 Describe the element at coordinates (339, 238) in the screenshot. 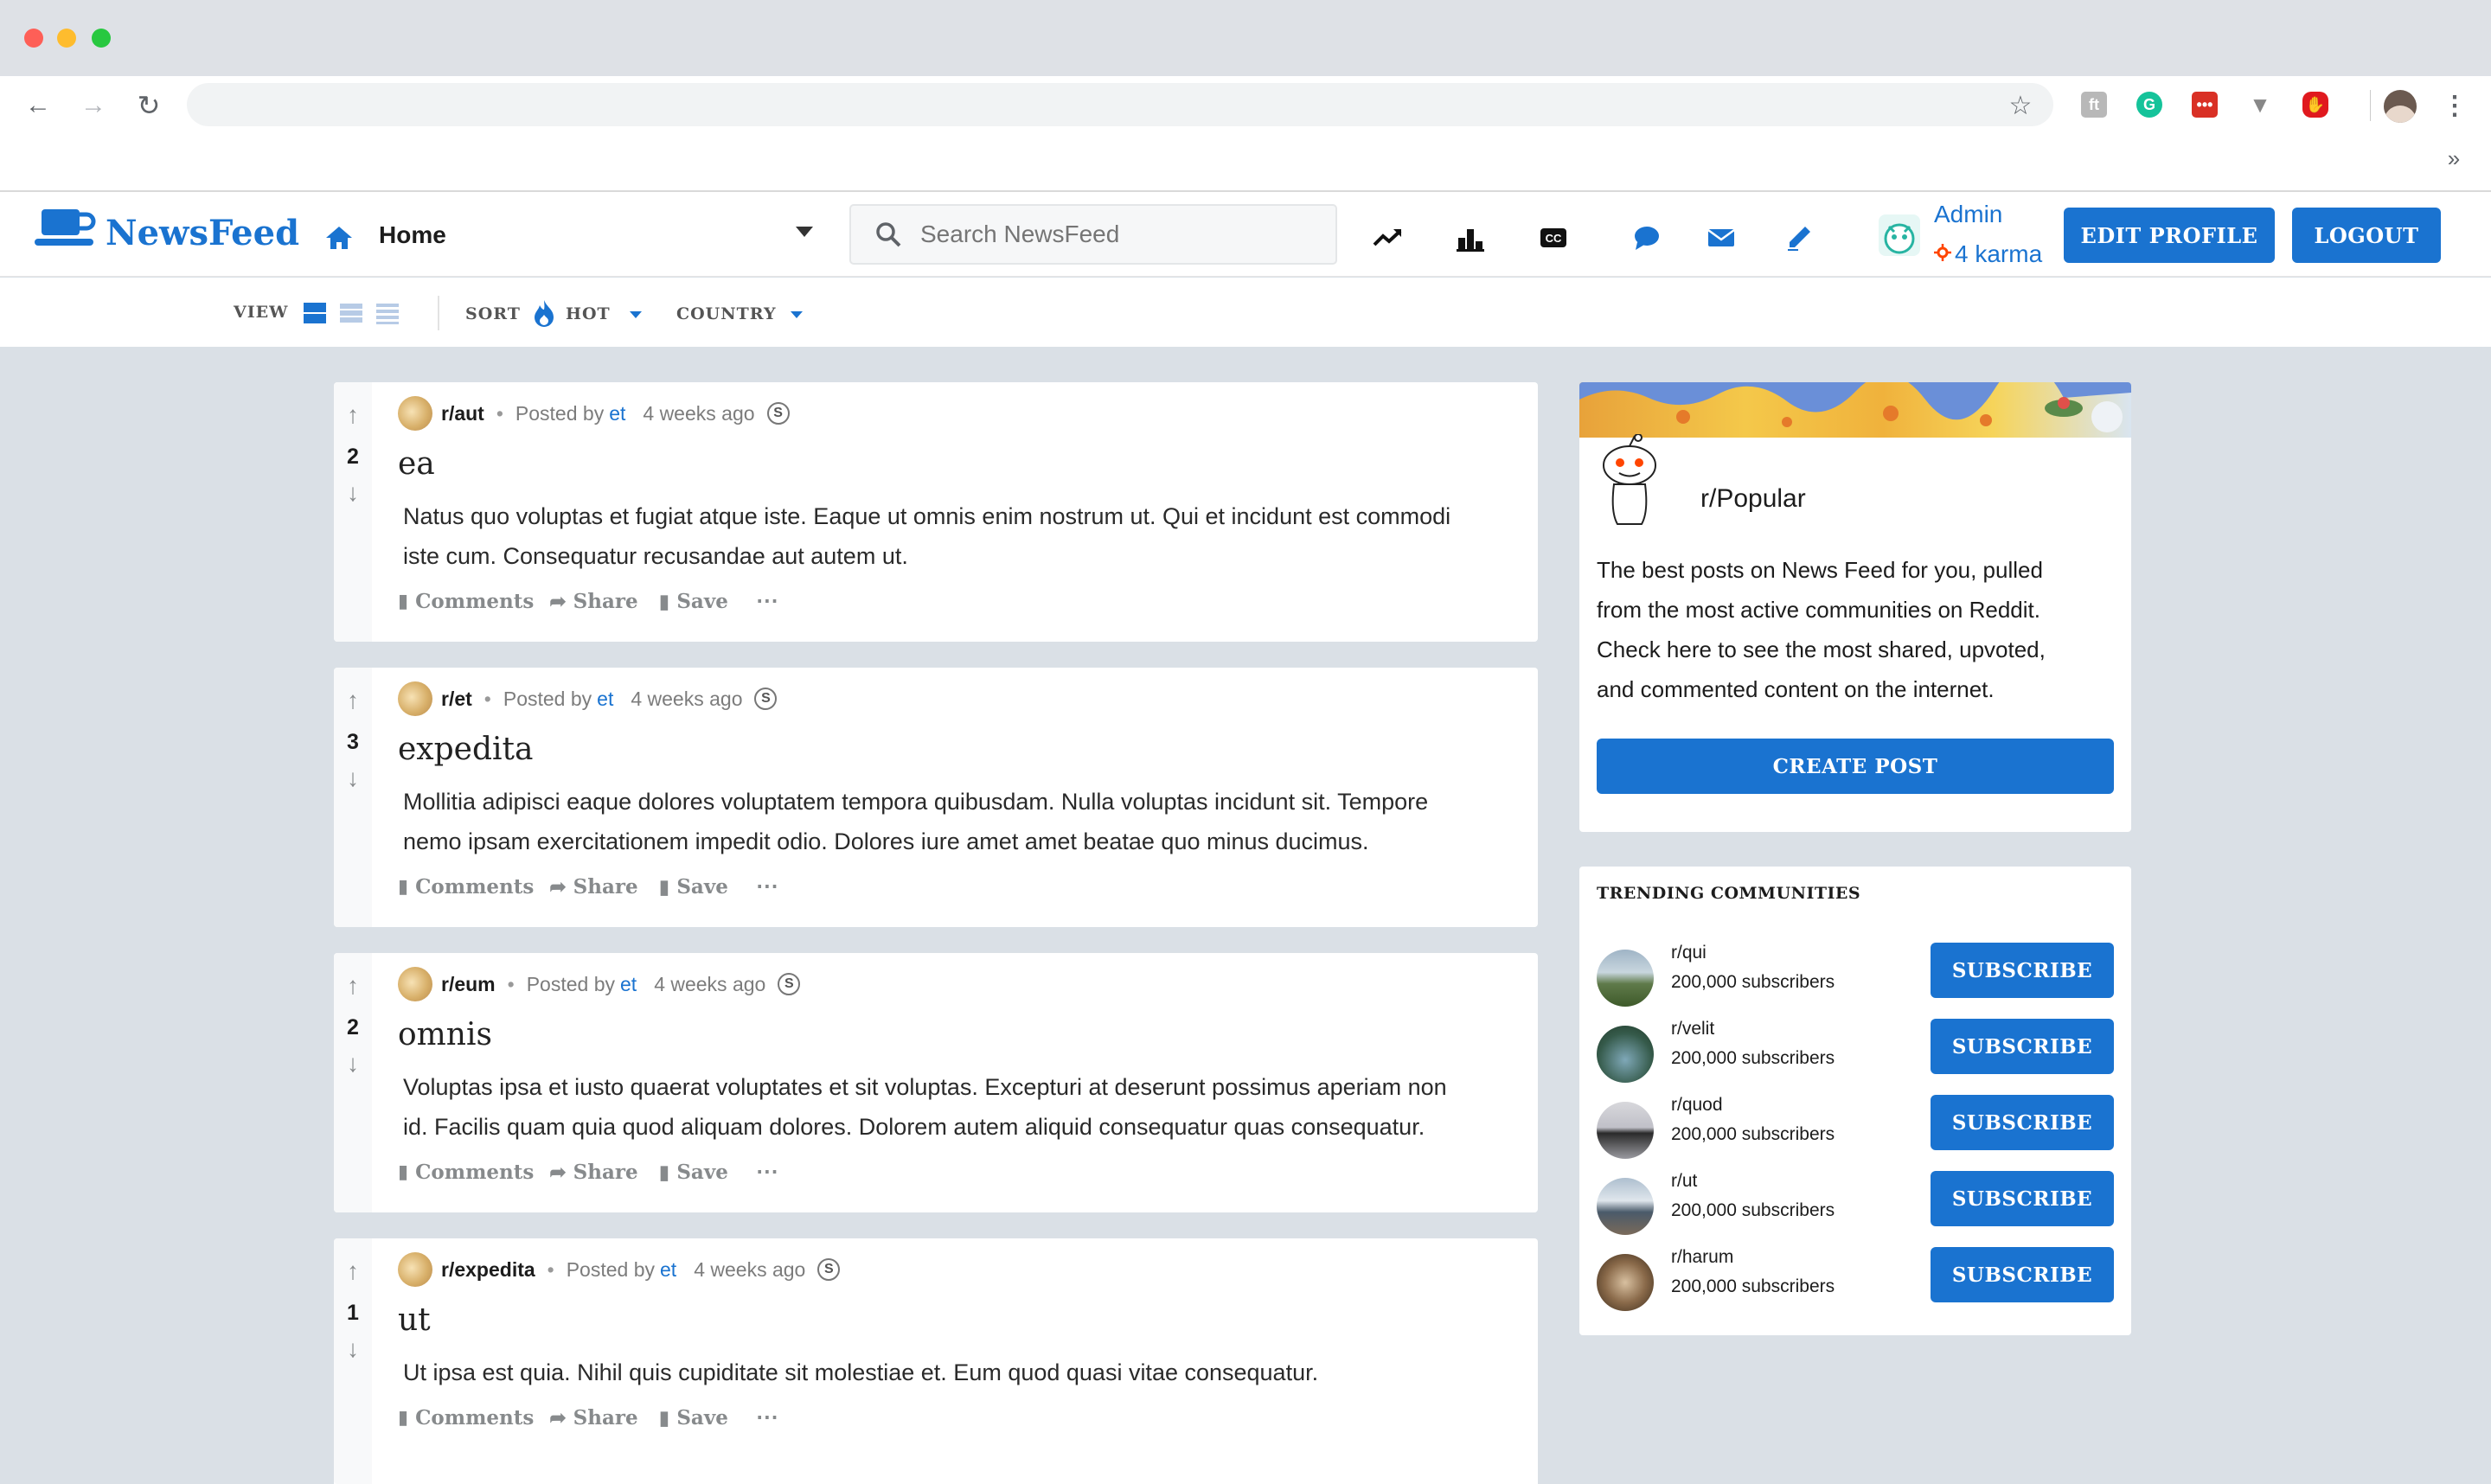

I see `home-icon` at that location.